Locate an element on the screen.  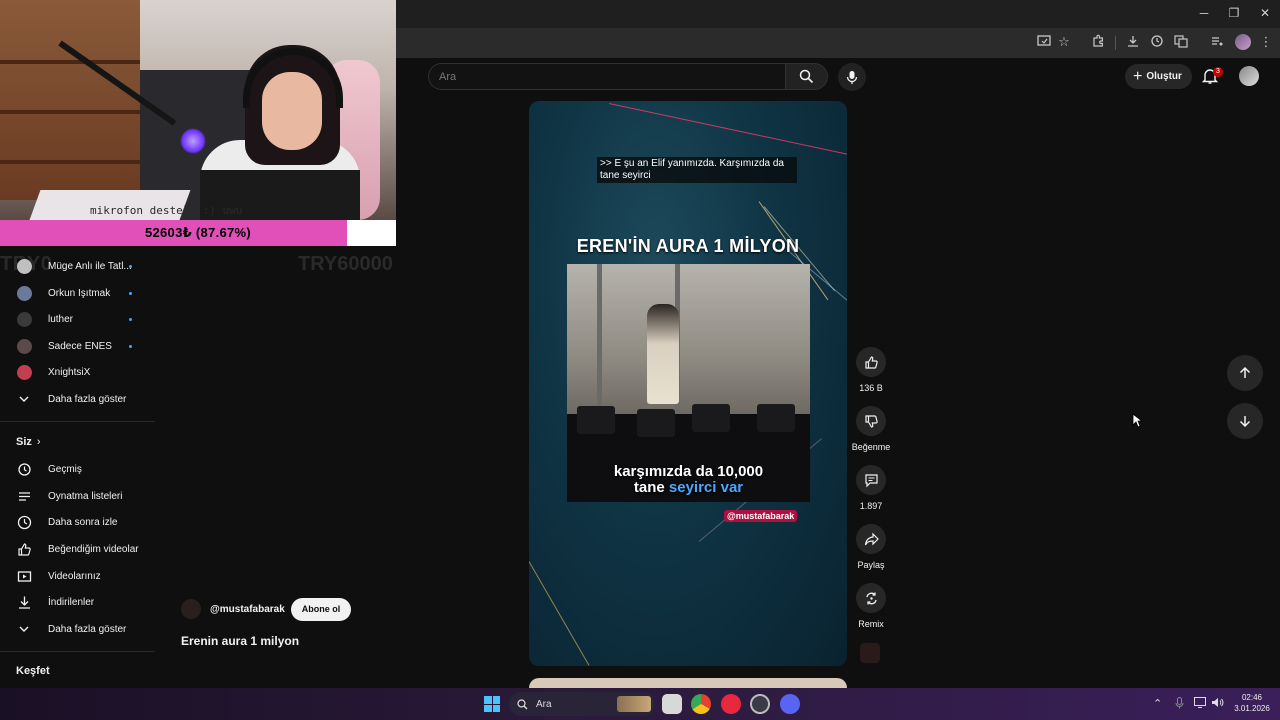
like-action: 136 B is located at coordinates (871, 370).